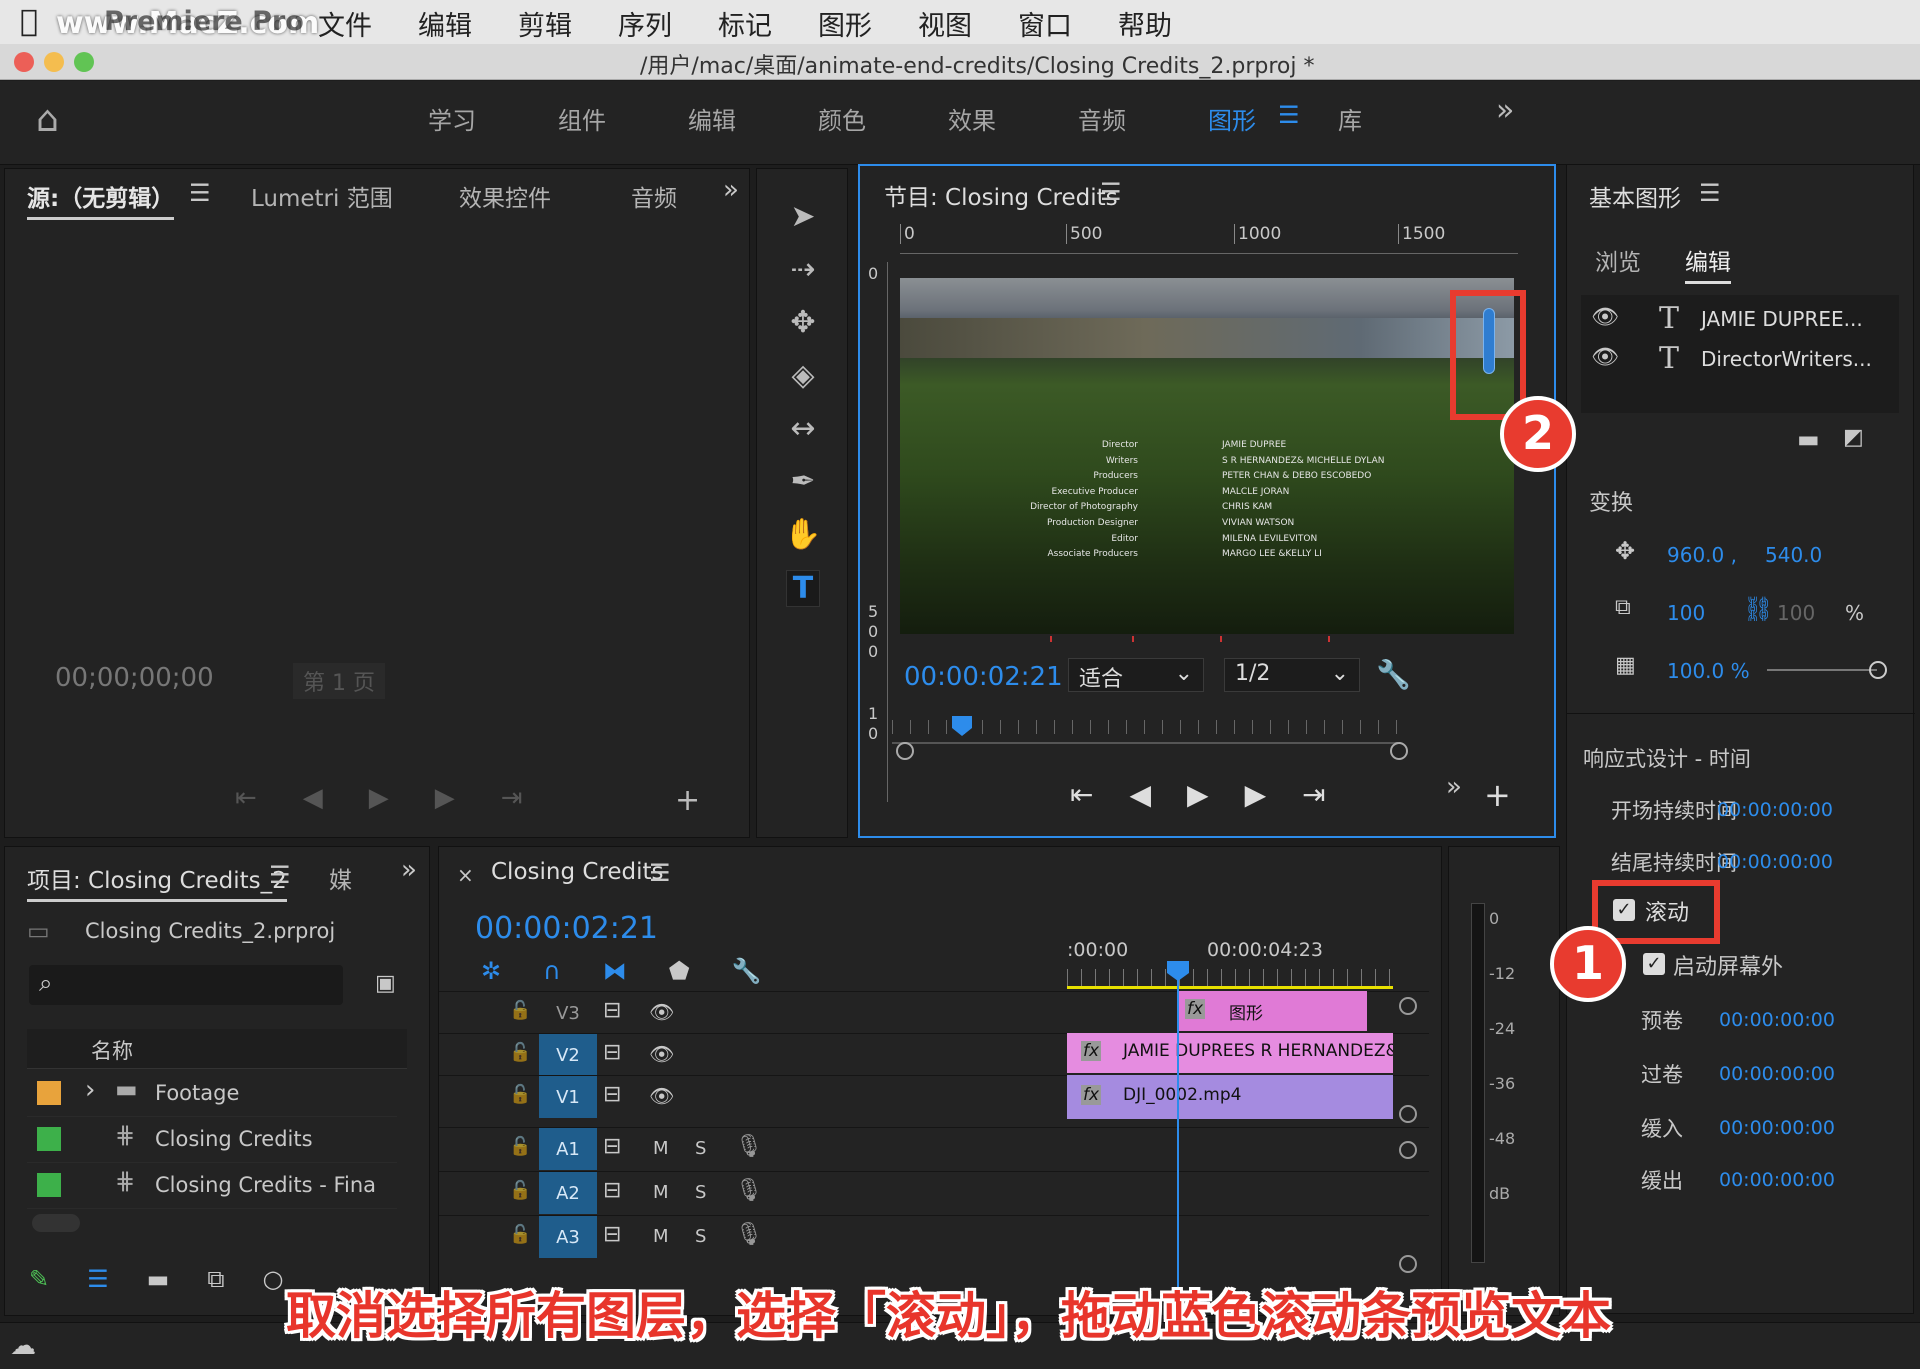  Describe the element at coordinates (212, 1140) in the screenshot. I see `list-item: ⋕ Closing Credits` at that location.